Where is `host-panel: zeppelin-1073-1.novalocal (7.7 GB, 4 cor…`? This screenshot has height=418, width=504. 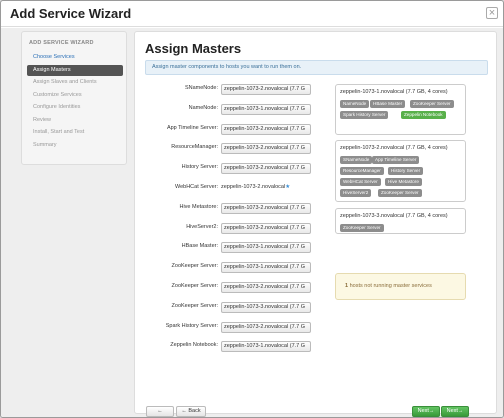 host-panel: zeppelin-1073-1.novalocal (7.7 GB, 4 cor… is located at coordinates (400, 109).